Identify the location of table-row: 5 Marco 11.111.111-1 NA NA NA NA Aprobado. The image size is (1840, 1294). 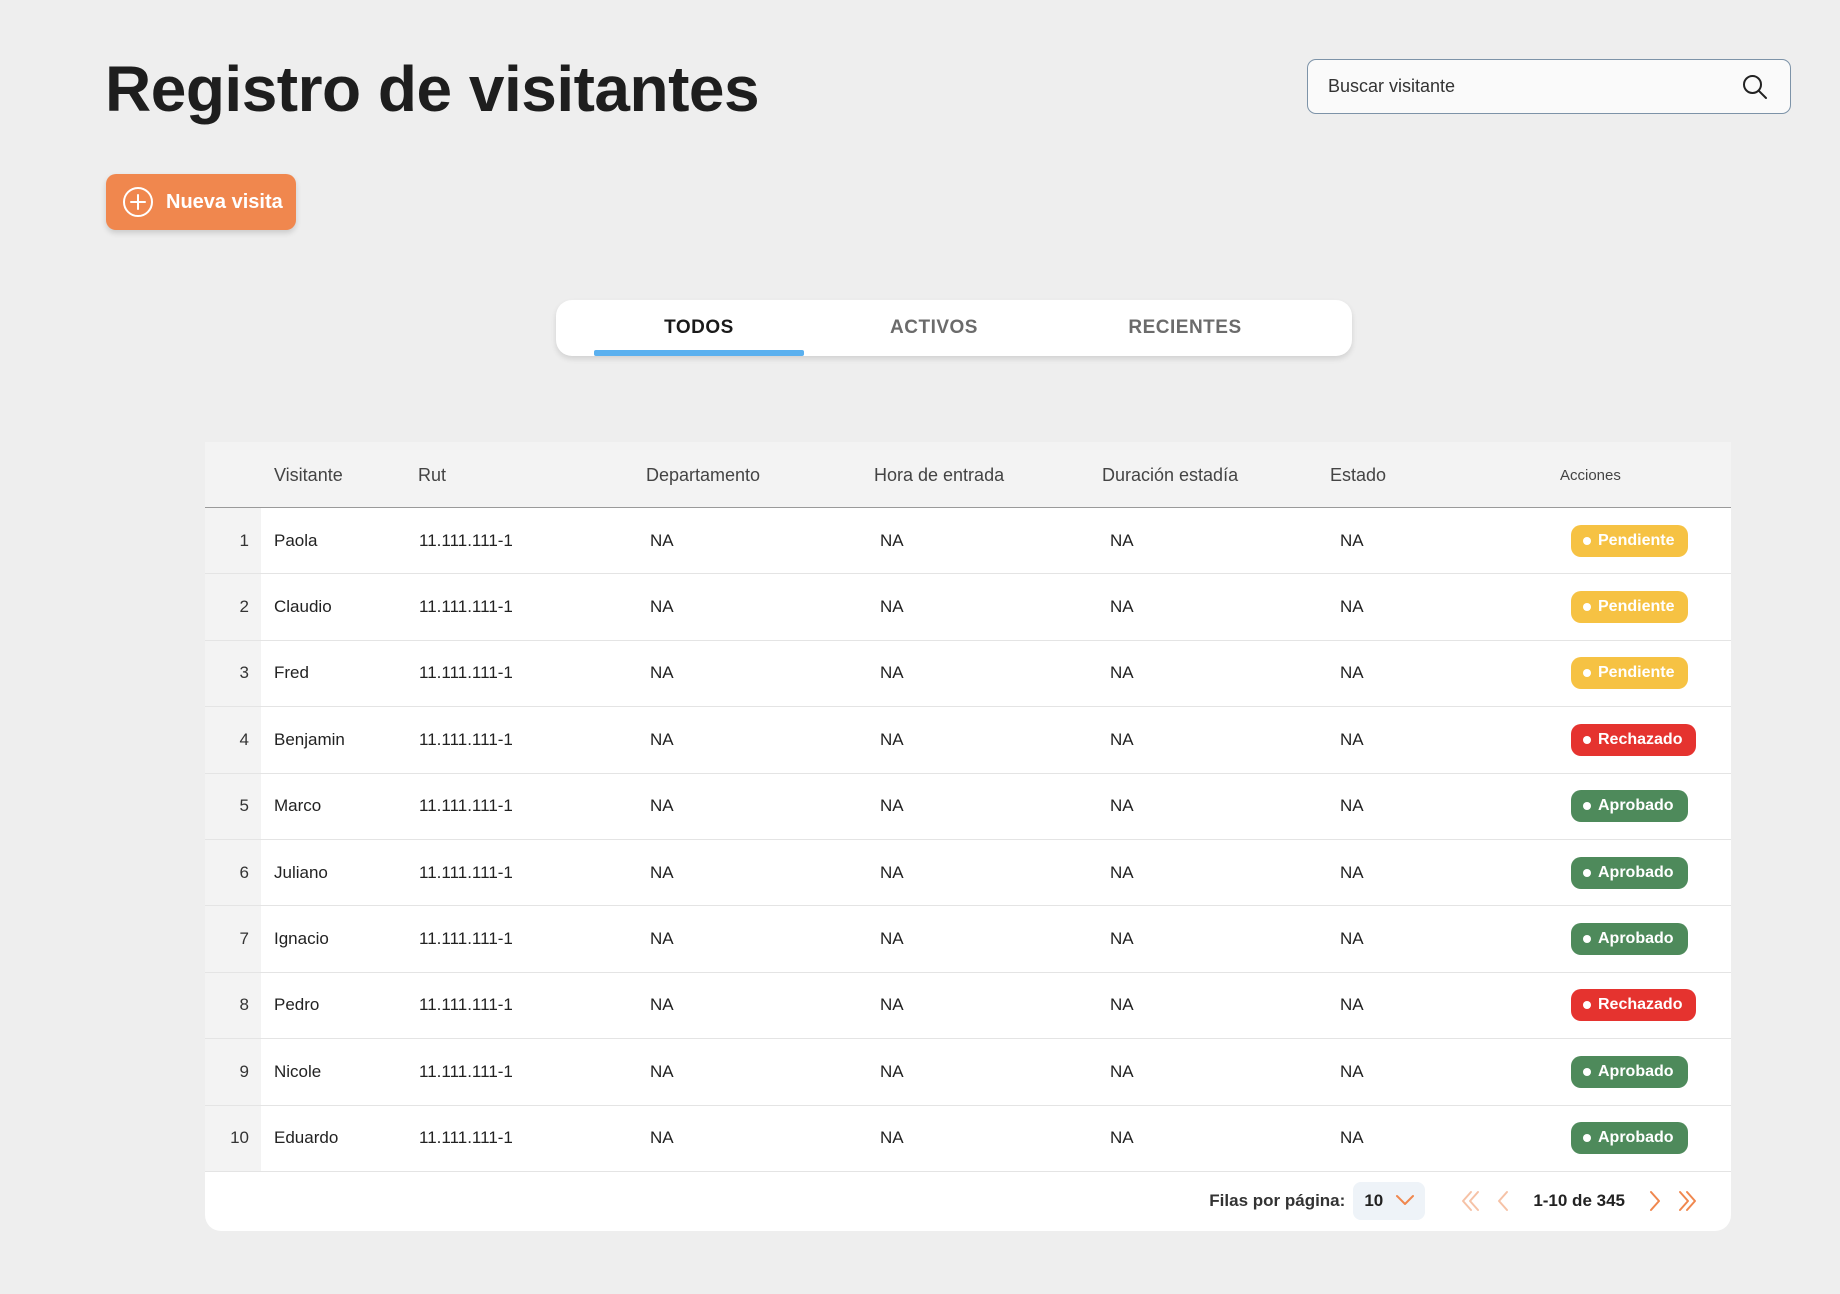
(968, 806).